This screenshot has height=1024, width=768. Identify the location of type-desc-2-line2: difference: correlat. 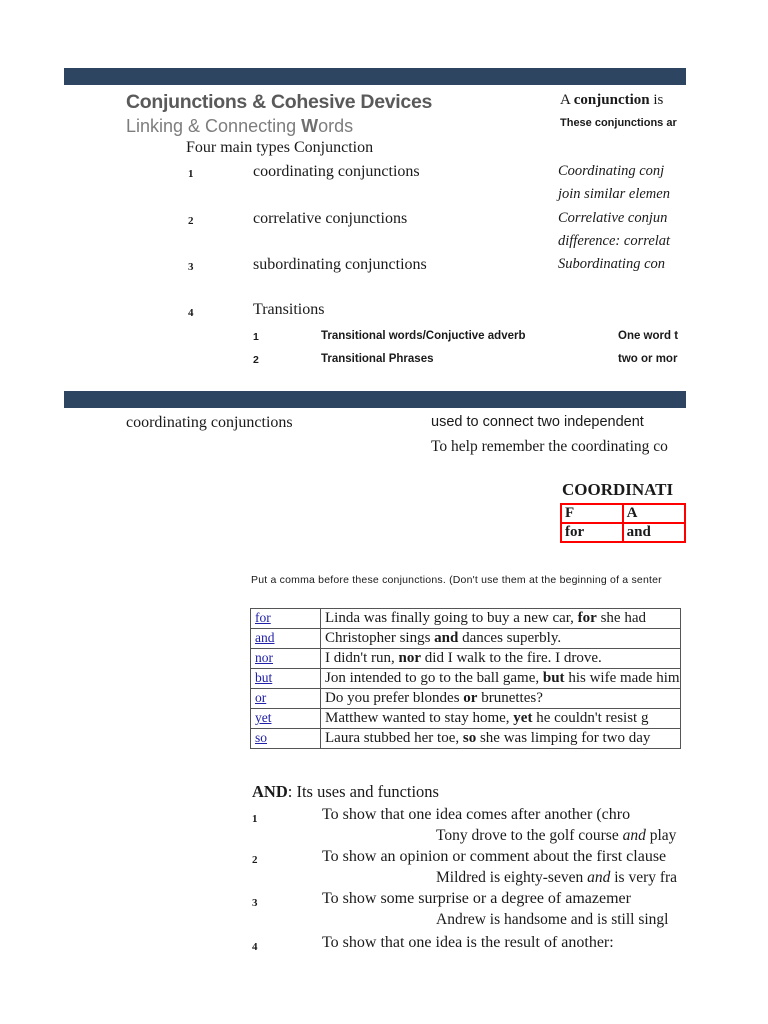
(614, 241).